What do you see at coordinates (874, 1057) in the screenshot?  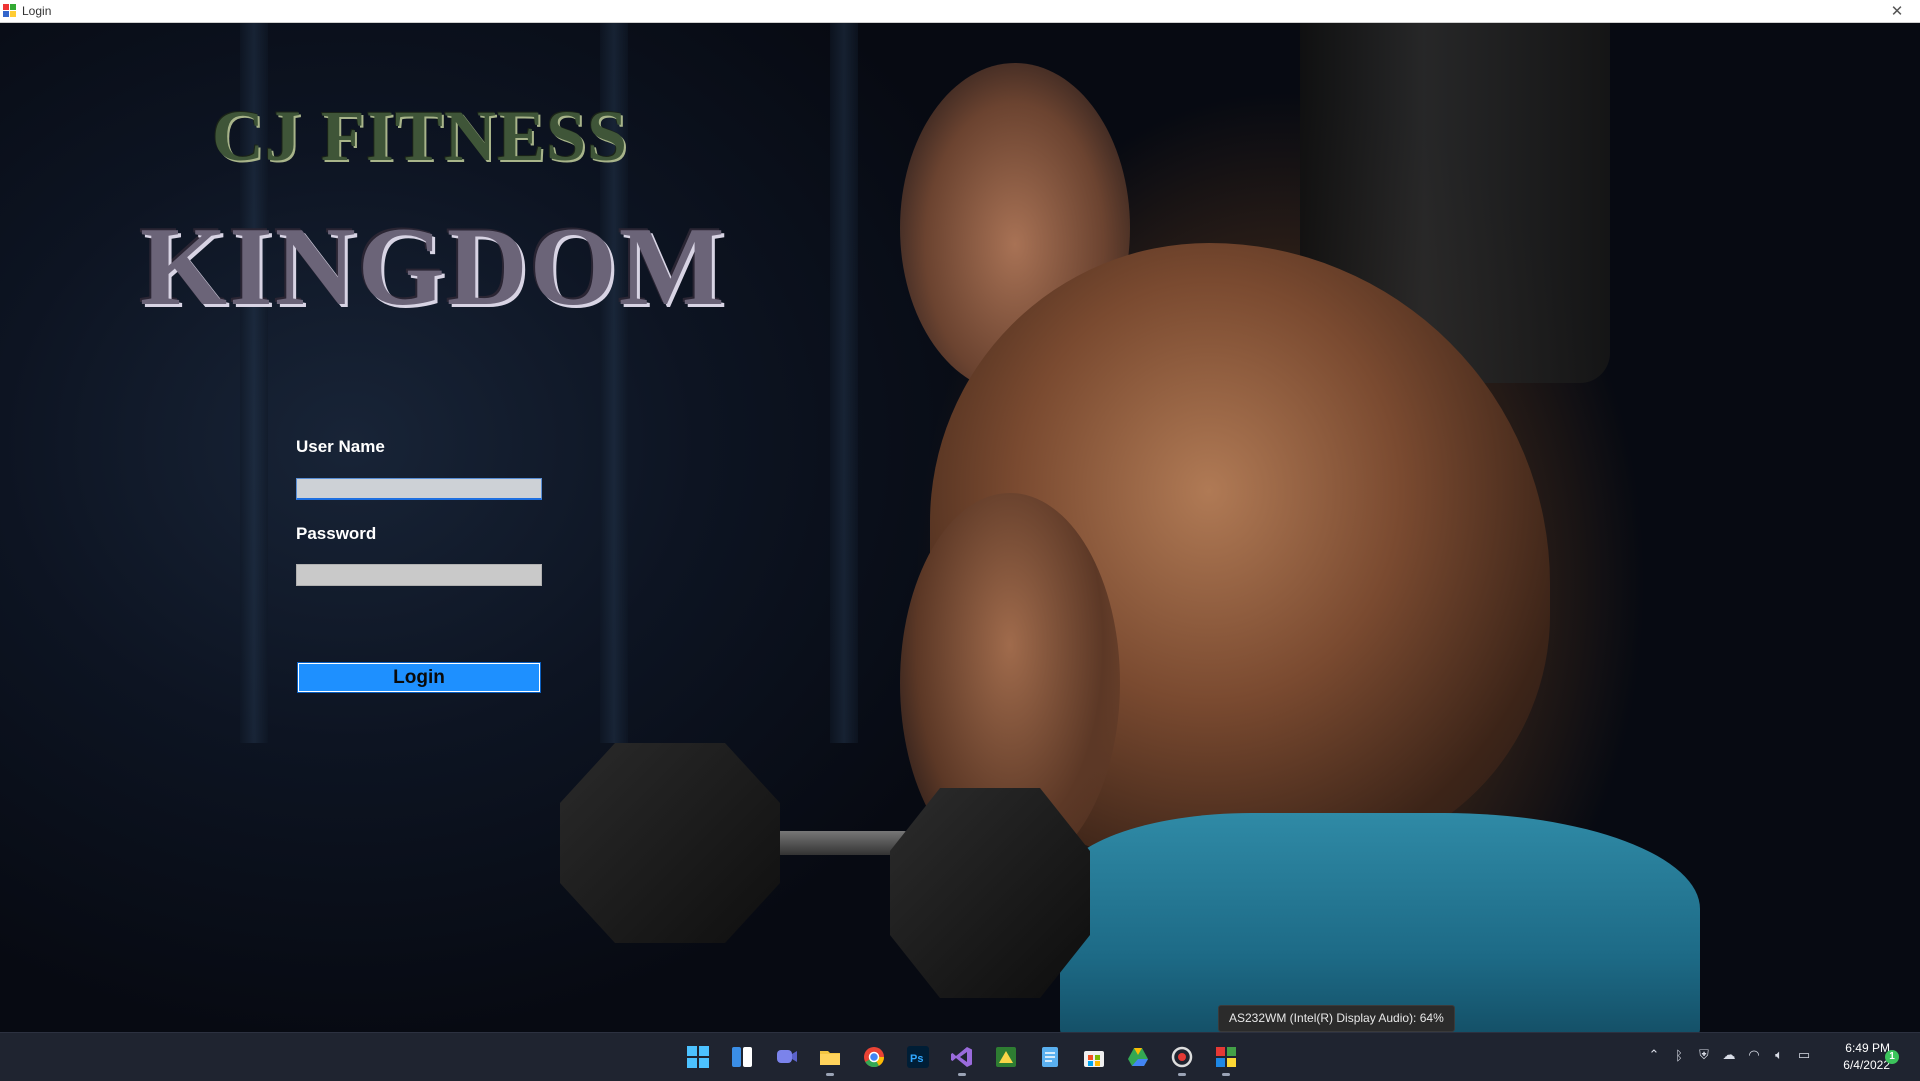 I see `chrome-icon` at bounding box center [874, 1057].